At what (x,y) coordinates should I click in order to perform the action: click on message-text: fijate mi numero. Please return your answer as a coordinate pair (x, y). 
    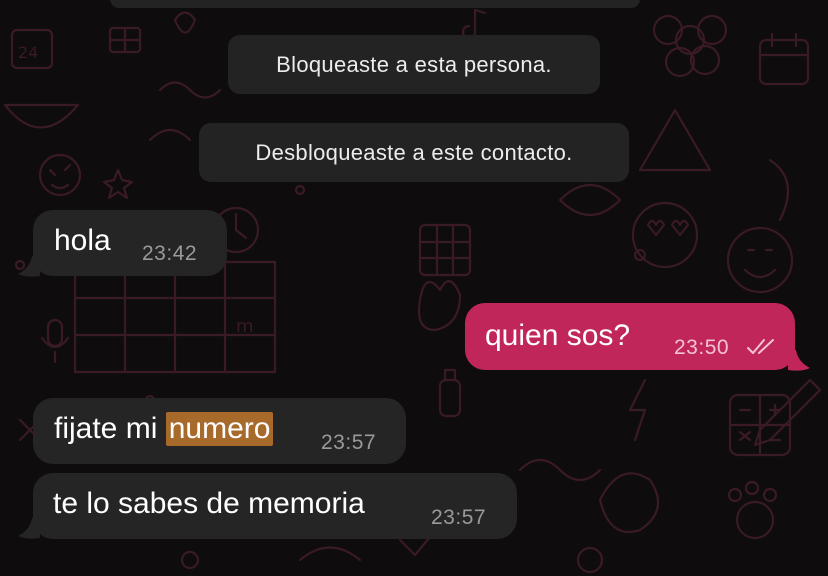
    Looking at the image, I should click on (164, 429).